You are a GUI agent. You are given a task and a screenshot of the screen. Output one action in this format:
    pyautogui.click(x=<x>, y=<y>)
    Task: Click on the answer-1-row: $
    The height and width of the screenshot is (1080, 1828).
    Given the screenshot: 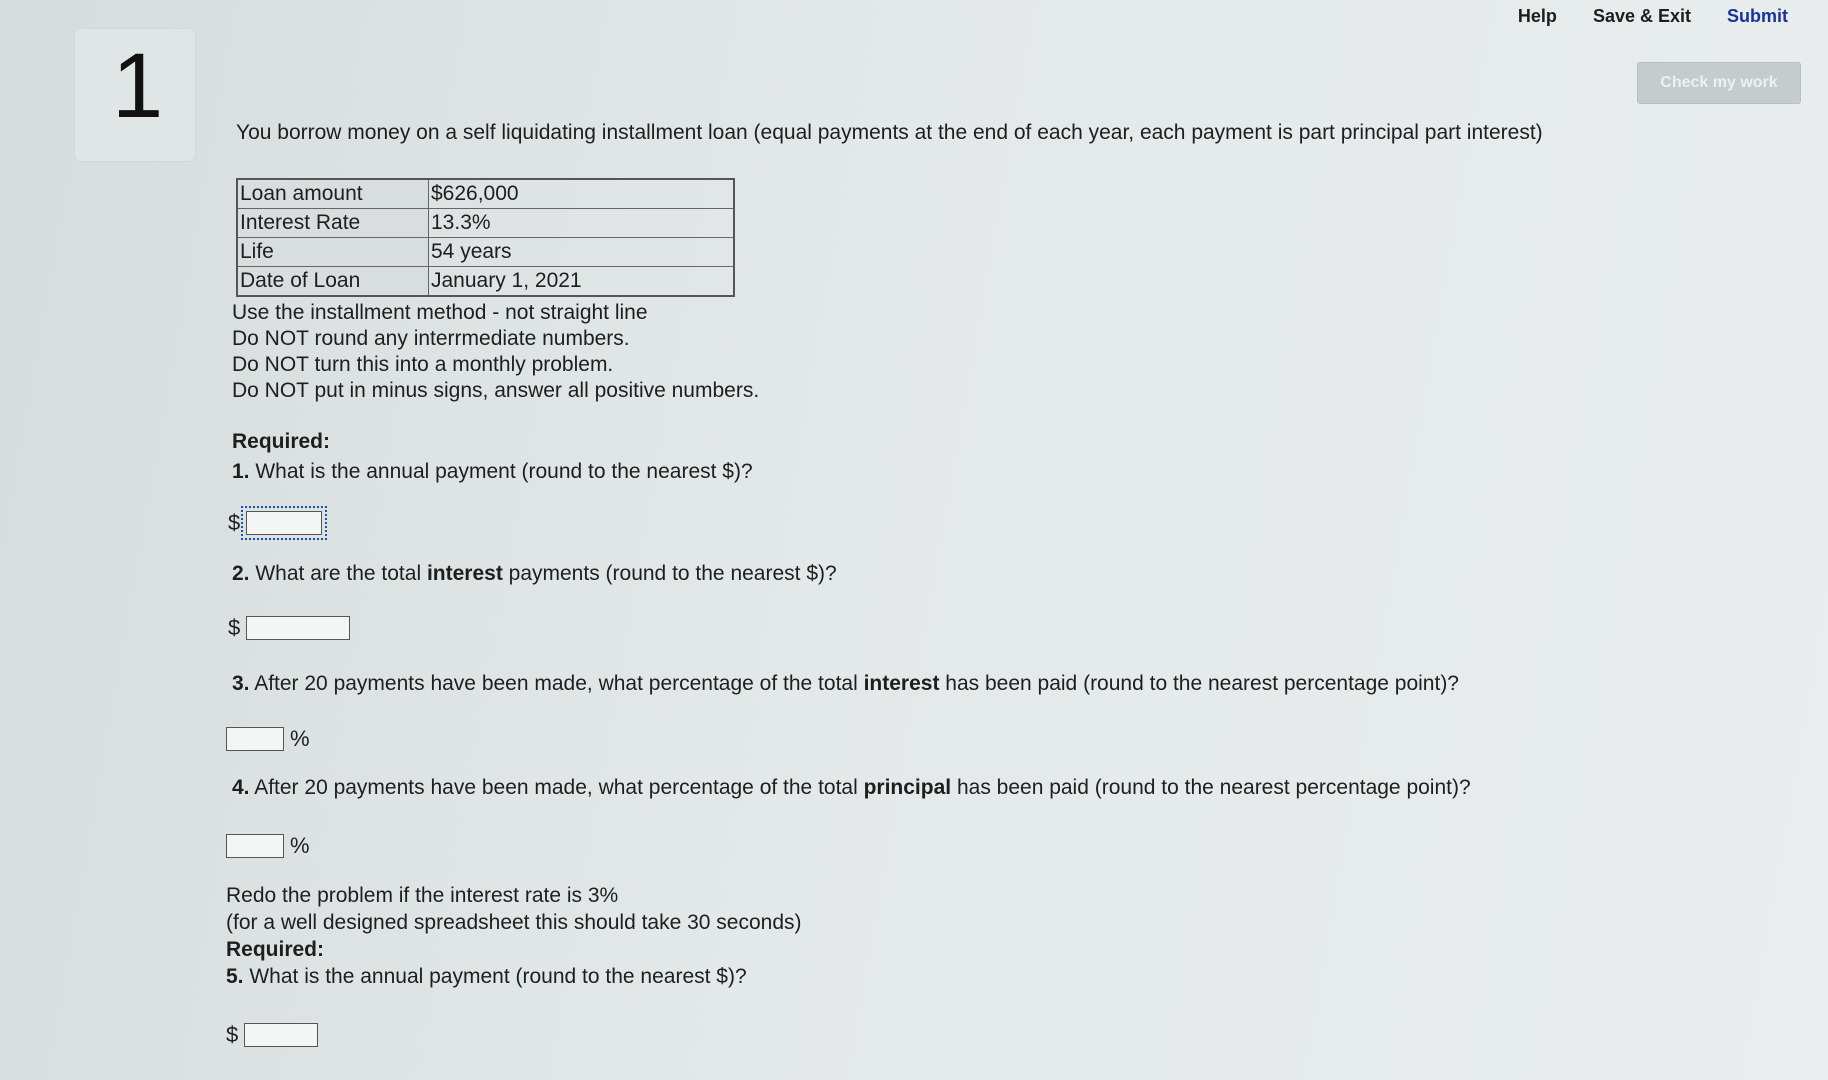 What is the action you would take?
    pyautogui.click(x=278, y=523)
    